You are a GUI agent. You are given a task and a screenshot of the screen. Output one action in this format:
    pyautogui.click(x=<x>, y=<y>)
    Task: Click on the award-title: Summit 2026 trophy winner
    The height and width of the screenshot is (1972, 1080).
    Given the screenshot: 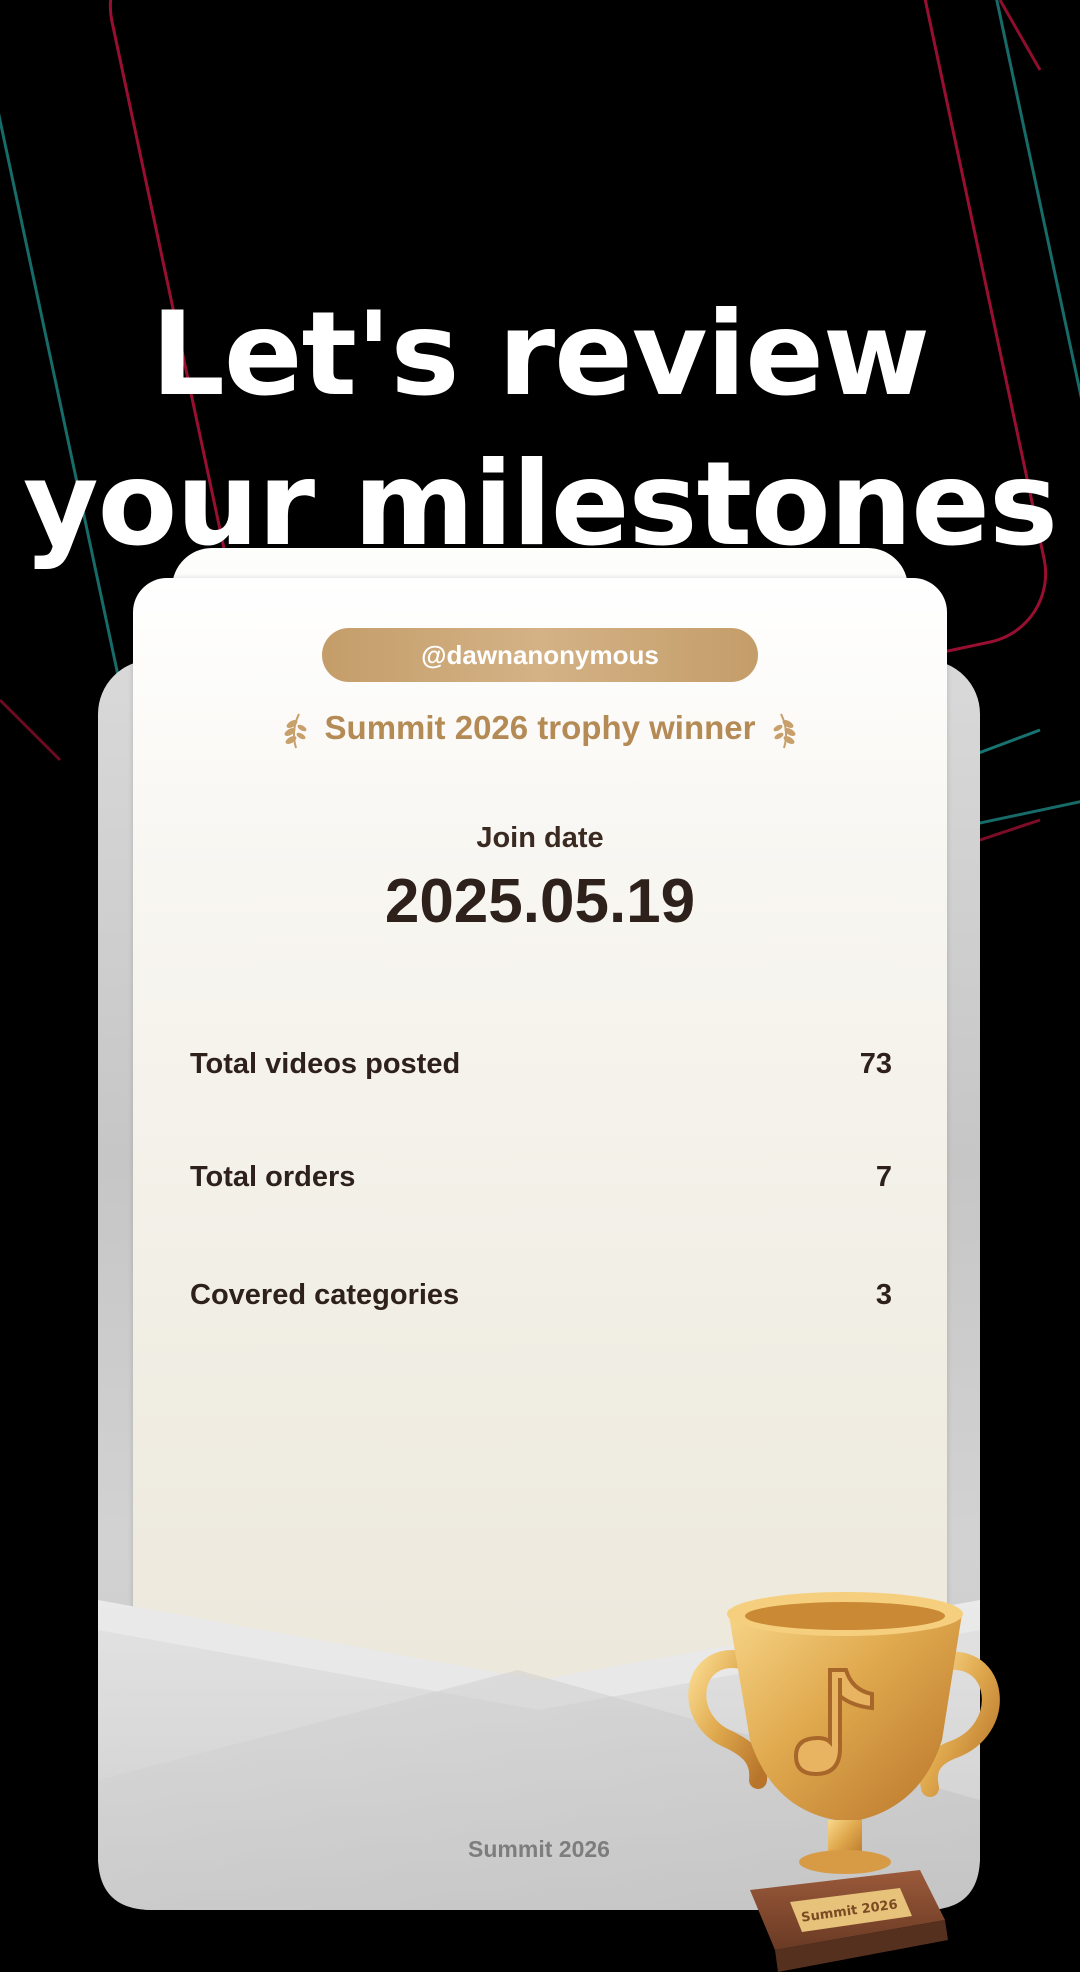 What is the action you would take?
    pyautogui.click(x=540, y=728)
    